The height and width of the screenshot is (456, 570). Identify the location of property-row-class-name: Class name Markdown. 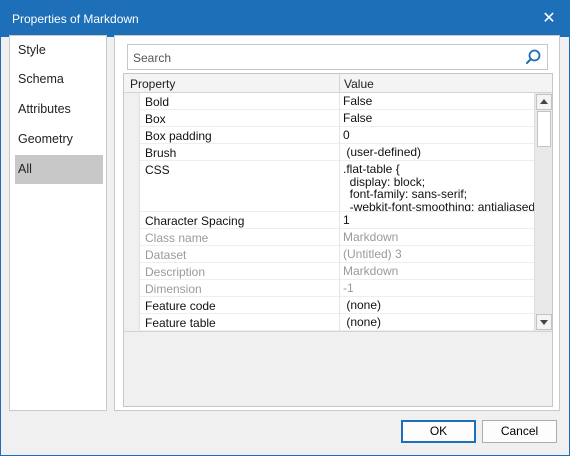
(337, 237).